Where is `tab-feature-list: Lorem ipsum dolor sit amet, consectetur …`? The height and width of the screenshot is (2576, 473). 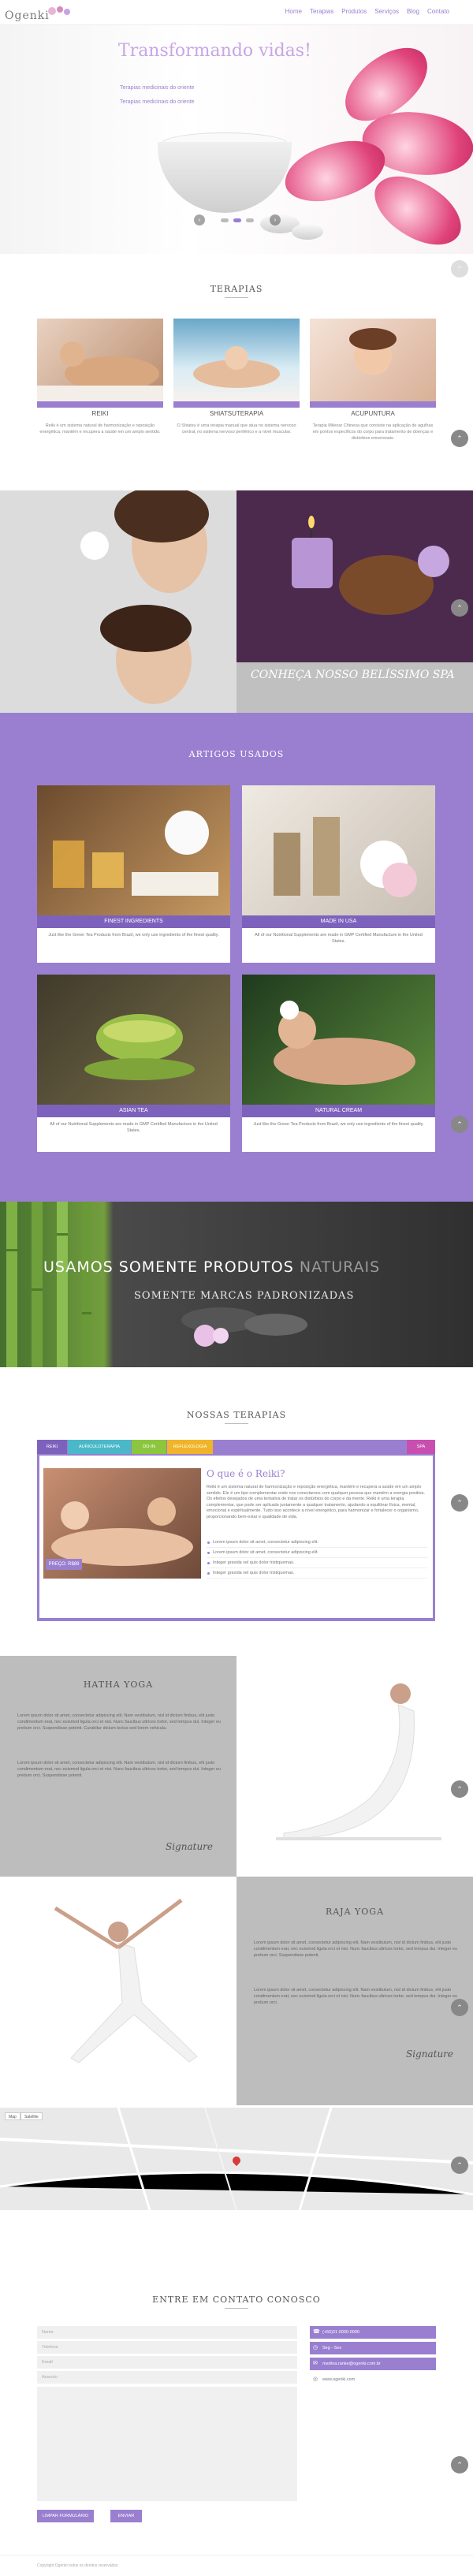
tab-feature-list: Lorem ipsum dolor sit amet, consectetur … is located at coordinates (317, 1558).